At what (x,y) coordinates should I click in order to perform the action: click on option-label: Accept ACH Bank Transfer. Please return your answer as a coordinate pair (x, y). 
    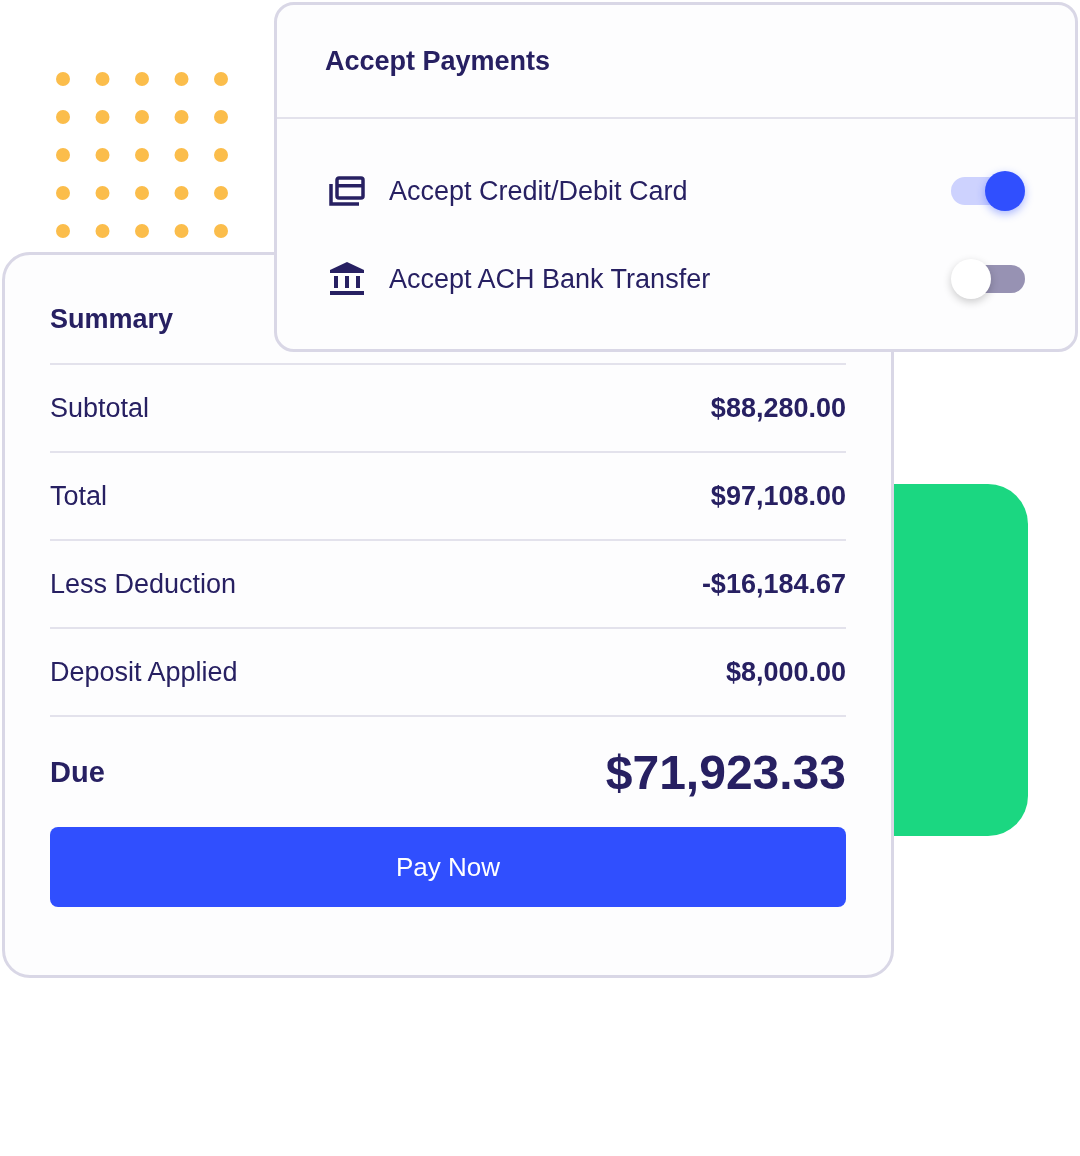
    Looking at the image, I should click on (550, 279).